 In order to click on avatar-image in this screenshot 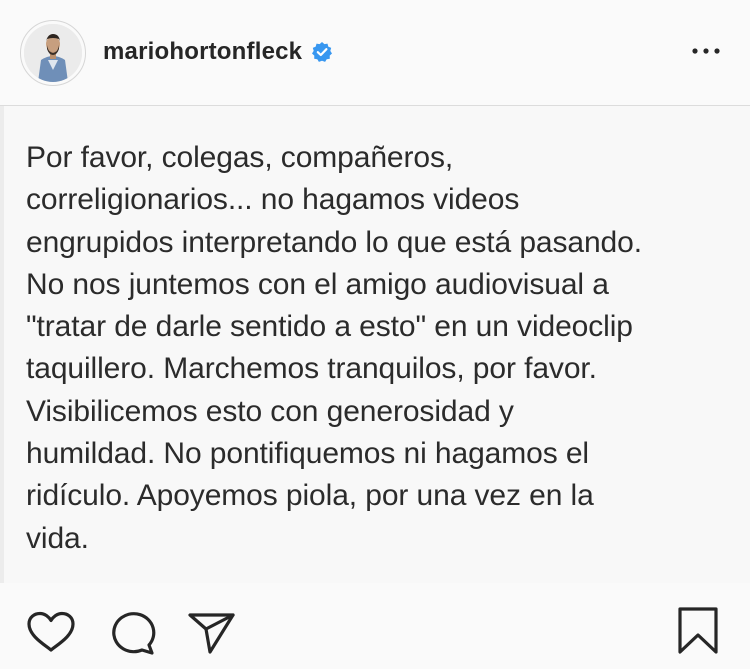, I will do `click(53, 53)`.